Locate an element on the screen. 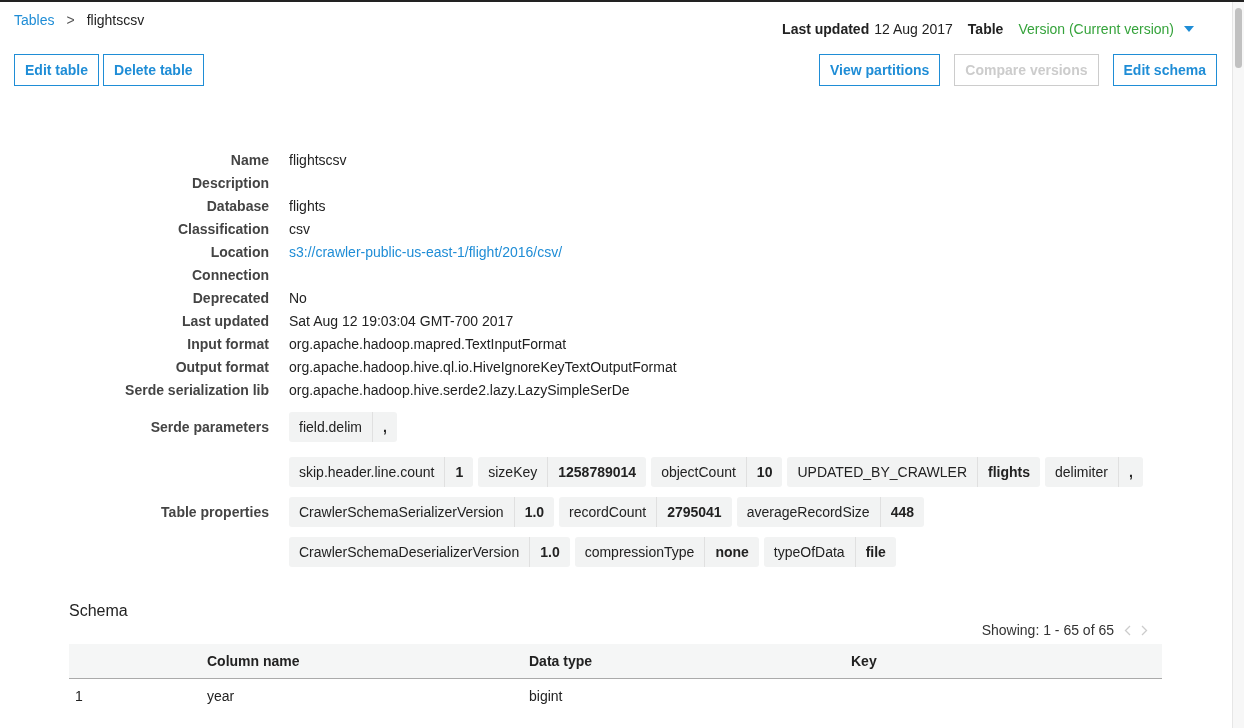 The height and width of the screenshot is (728, 1244). detail-value: csv is located at coordinates (299, 229).